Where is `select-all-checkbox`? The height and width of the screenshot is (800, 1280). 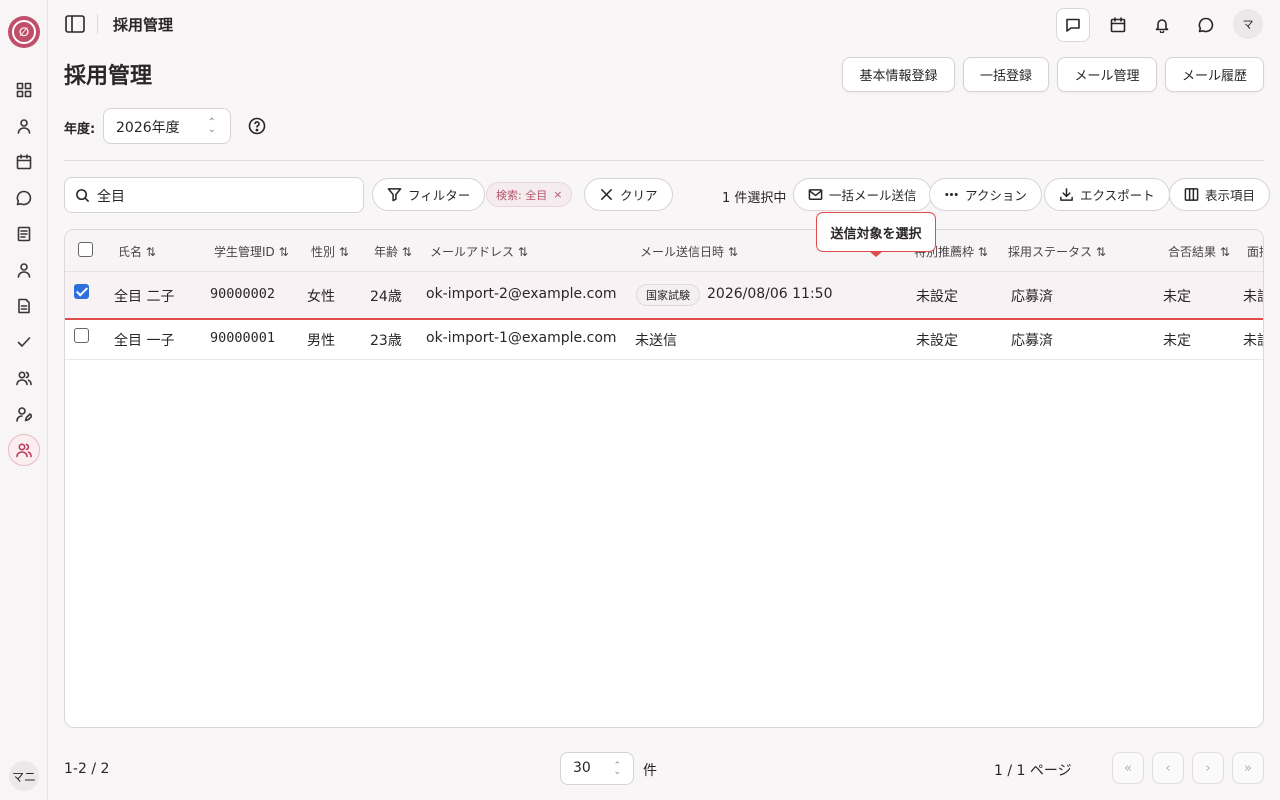
select-all-checkbox is located at coordinates (85, 249).